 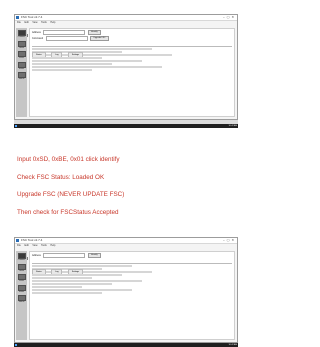 I want to click on instruction-step-3: Upgrade FSC (NEVER UPDATE FSC), so click(x=71, y=195).